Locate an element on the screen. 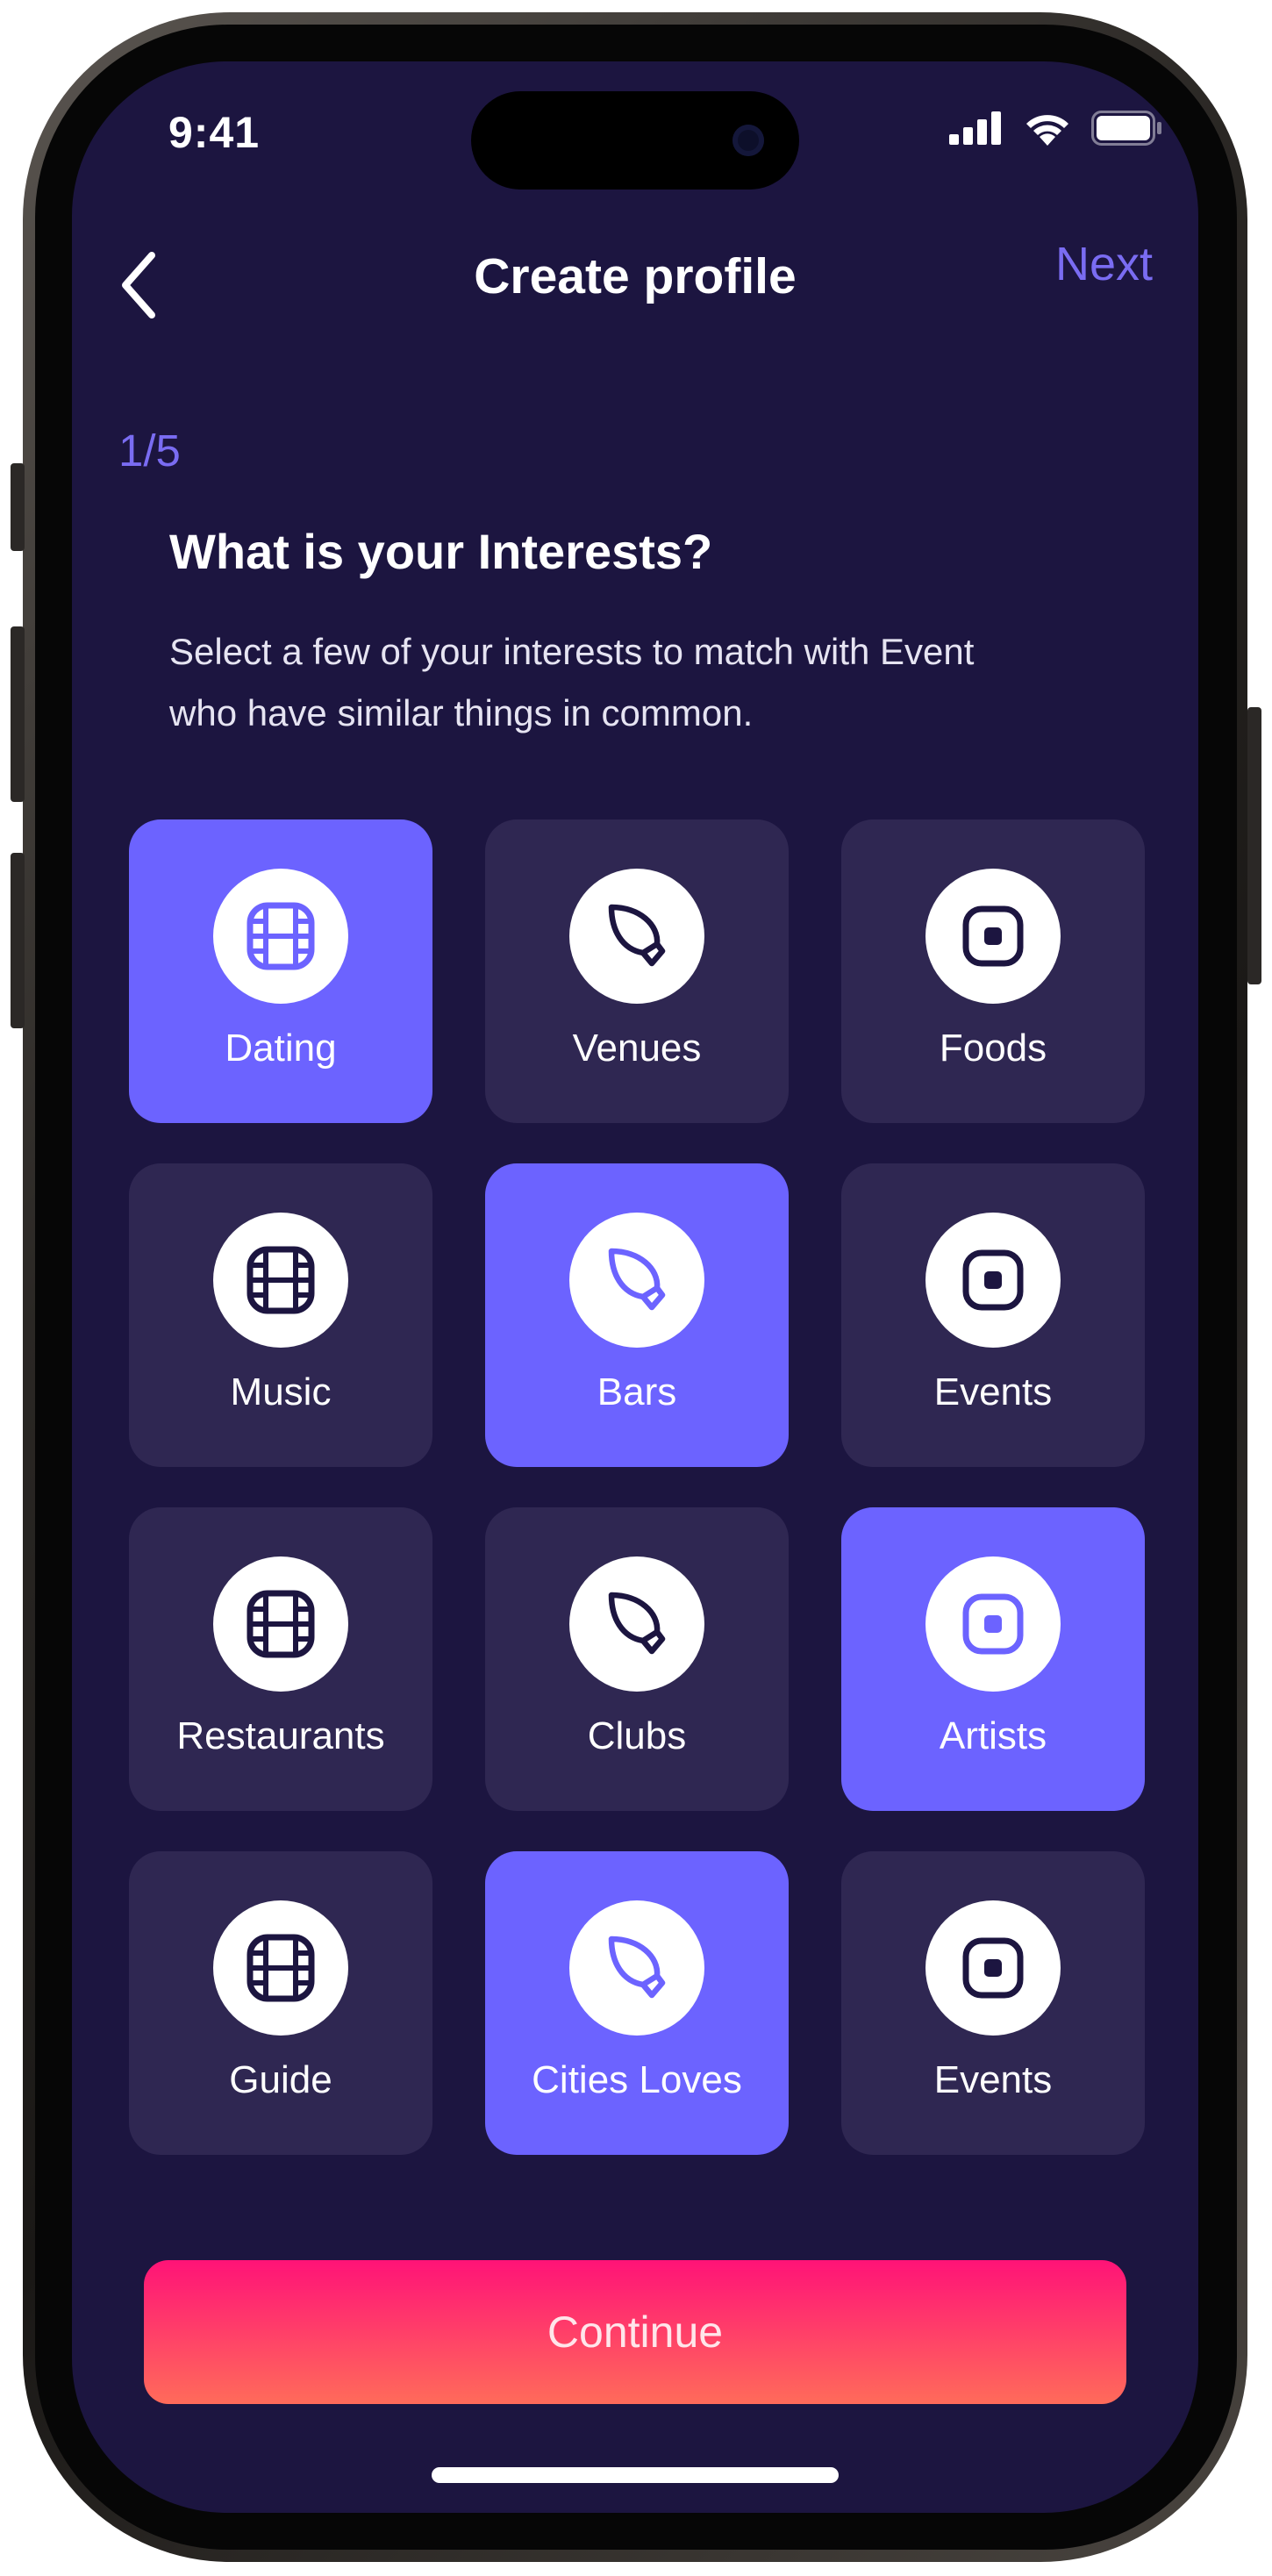 Image resolution: width=1272 pixels, height=2576 pixels. continue-button: Continue is located at coordinates (635, 2332).